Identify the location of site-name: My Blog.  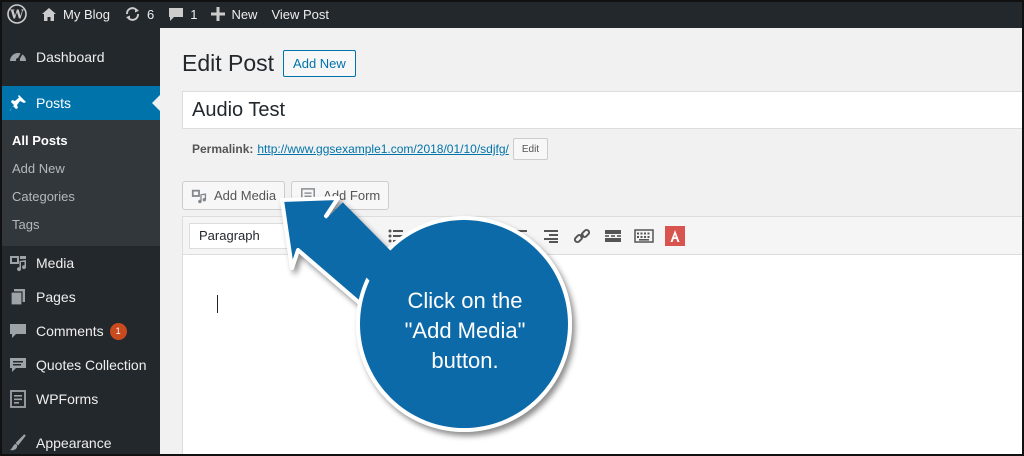
(86, 14).